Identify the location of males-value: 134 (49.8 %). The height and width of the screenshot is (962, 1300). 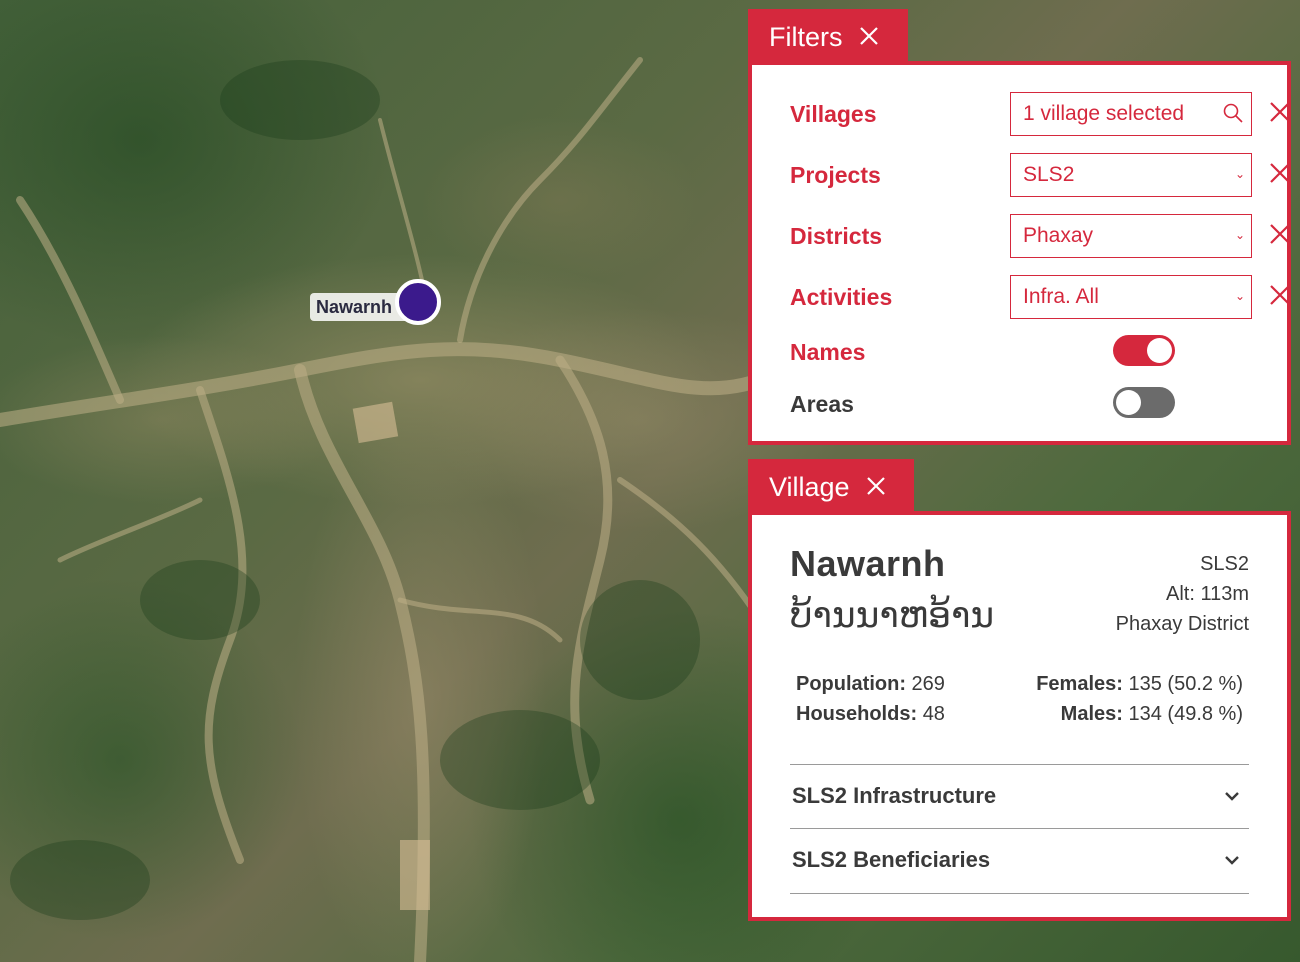
(1185, 714).